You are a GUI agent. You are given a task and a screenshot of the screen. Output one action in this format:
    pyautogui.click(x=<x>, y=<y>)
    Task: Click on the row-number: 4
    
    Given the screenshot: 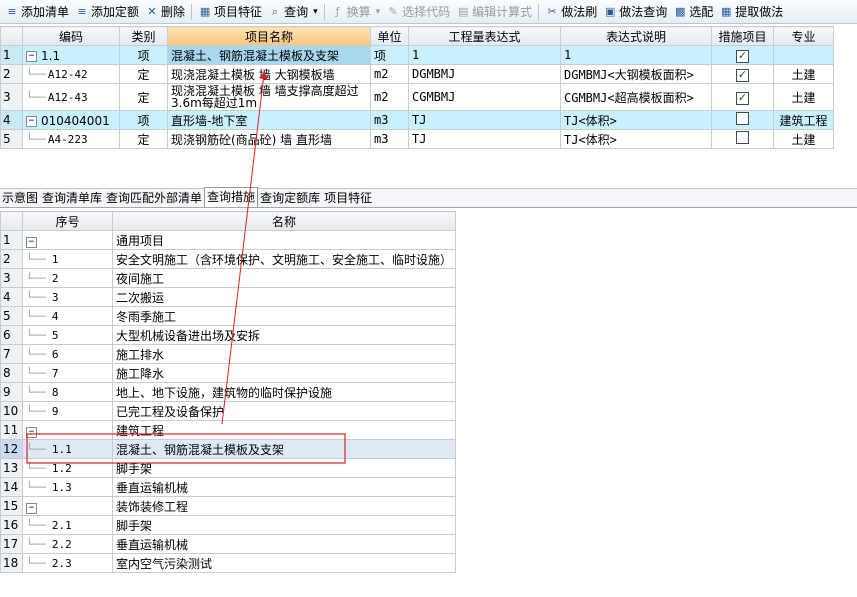 What is the action you would take?
    pyautogui.click(x=11, y=120)
    